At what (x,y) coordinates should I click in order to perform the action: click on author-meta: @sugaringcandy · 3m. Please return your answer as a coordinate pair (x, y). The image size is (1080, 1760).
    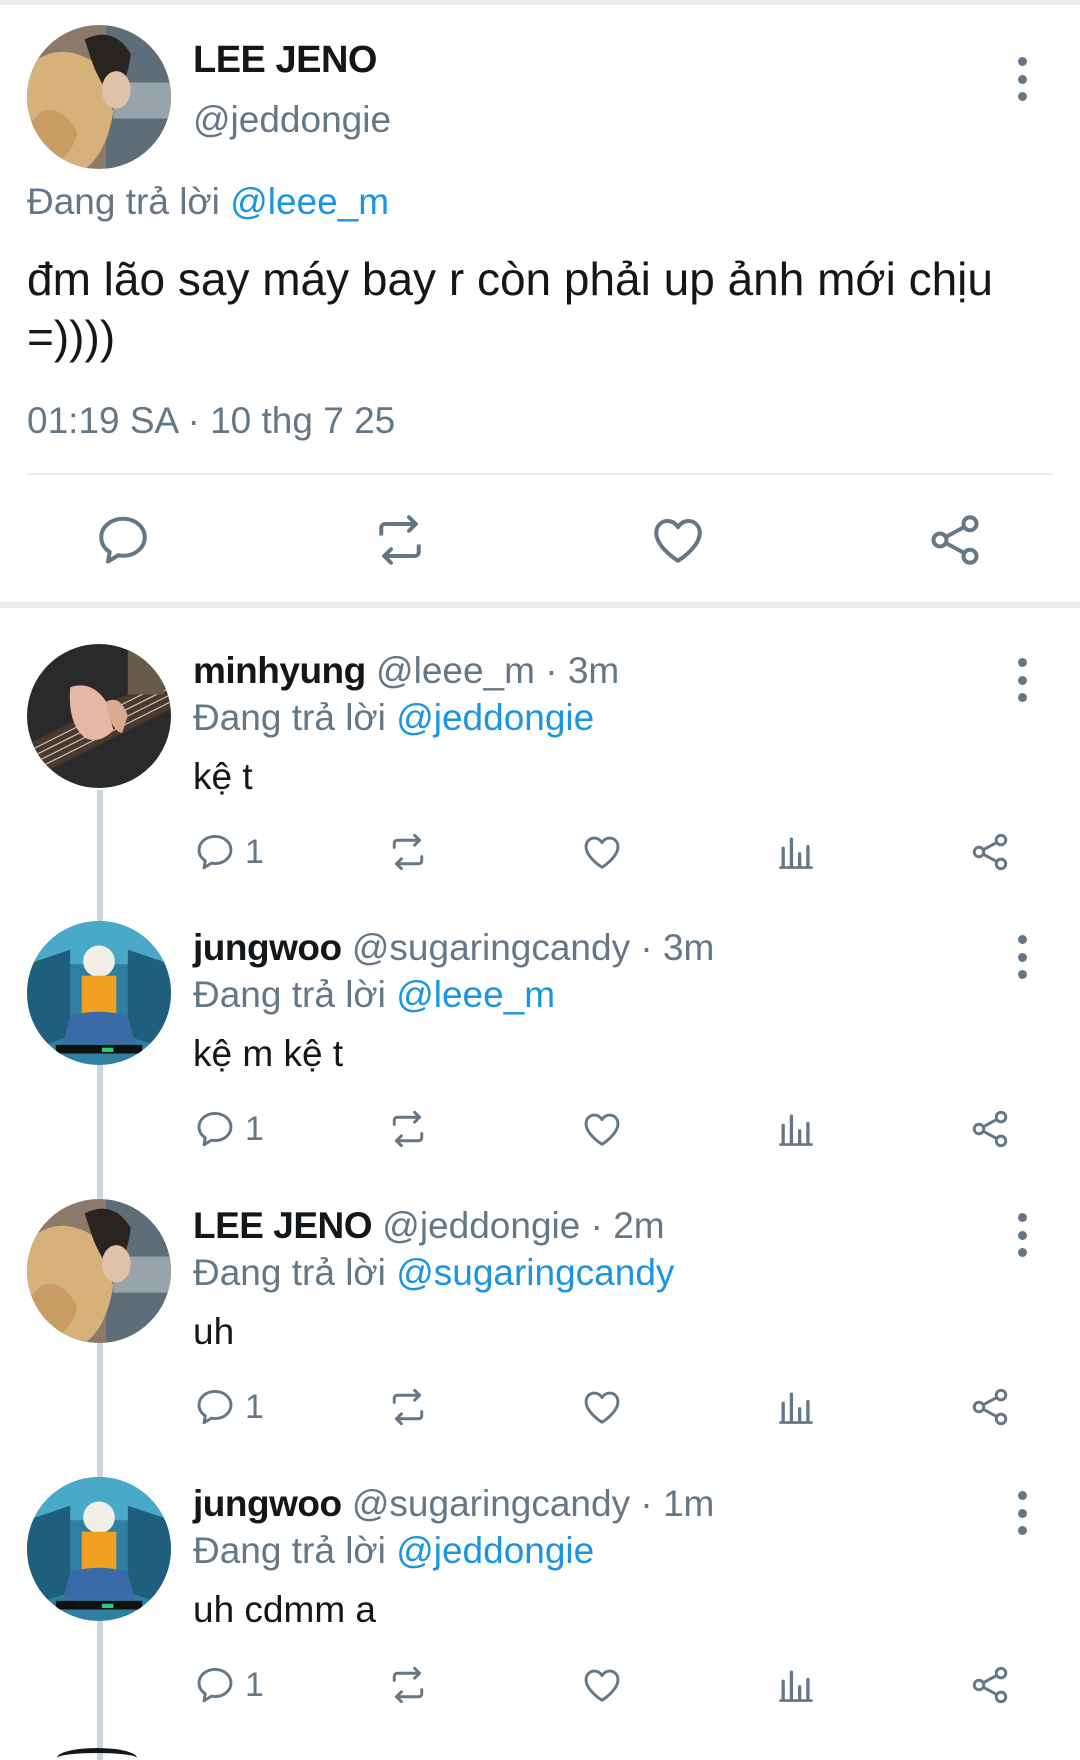
    Looking at the image, I should click on (533, 947).